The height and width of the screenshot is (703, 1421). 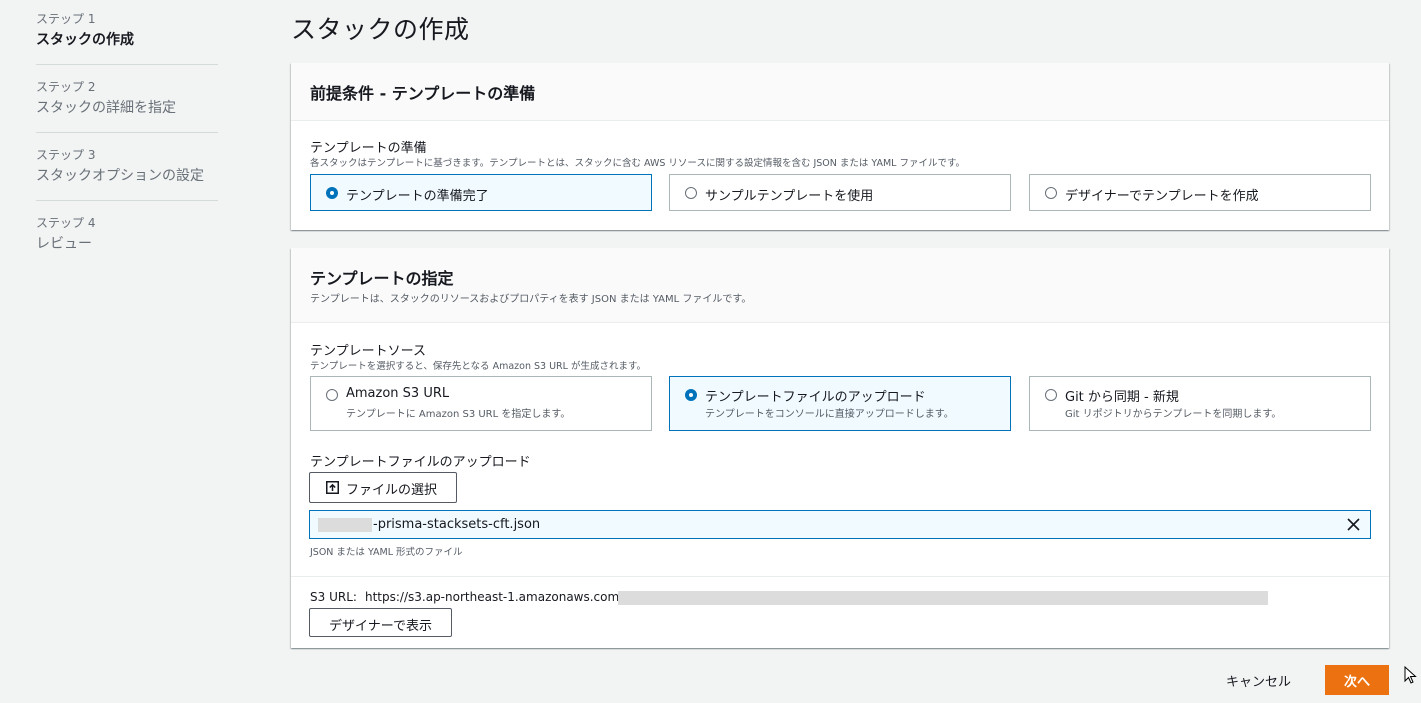 I want to click on choose-file-label: ファイルの選択, so click(x=392, y=490).